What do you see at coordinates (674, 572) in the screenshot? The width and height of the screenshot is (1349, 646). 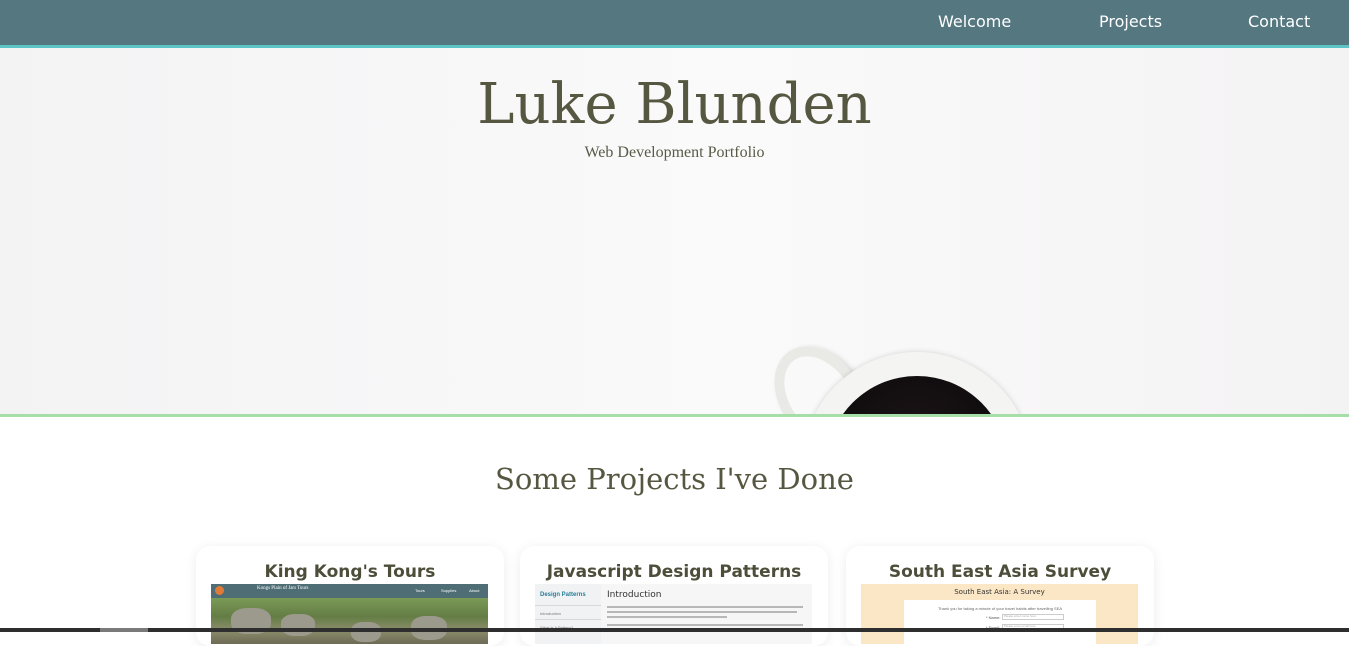 I see `project-card-title: Javascript Design Patterns` at bounding box center [674, 572].